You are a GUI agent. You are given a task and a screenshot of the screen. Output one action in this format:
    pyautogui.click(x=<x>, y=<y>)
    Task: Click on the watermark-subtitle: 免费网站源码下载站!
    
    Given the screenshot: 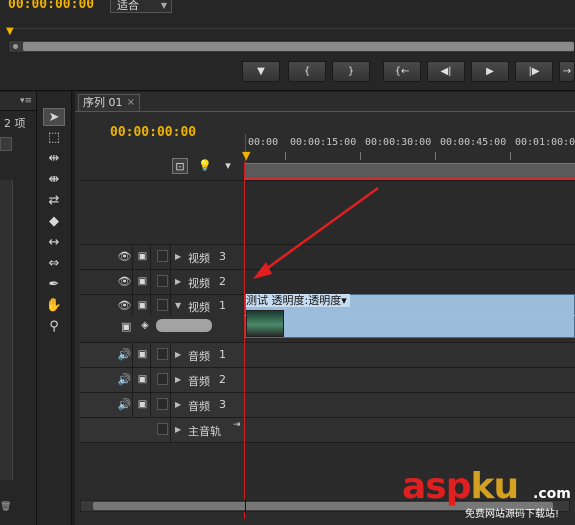 What is the action you would take?
    pyautogui.click(x=512, y=514)
    